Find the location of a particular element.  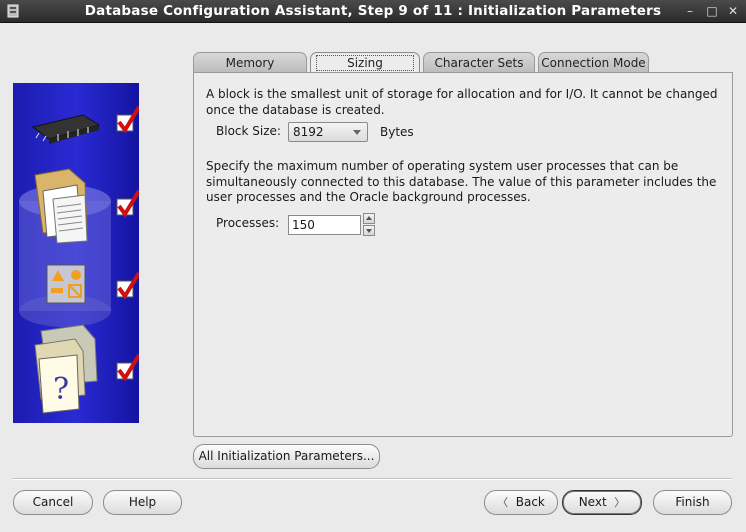

help-document-icon: ? is located at coordinates (66, 369).